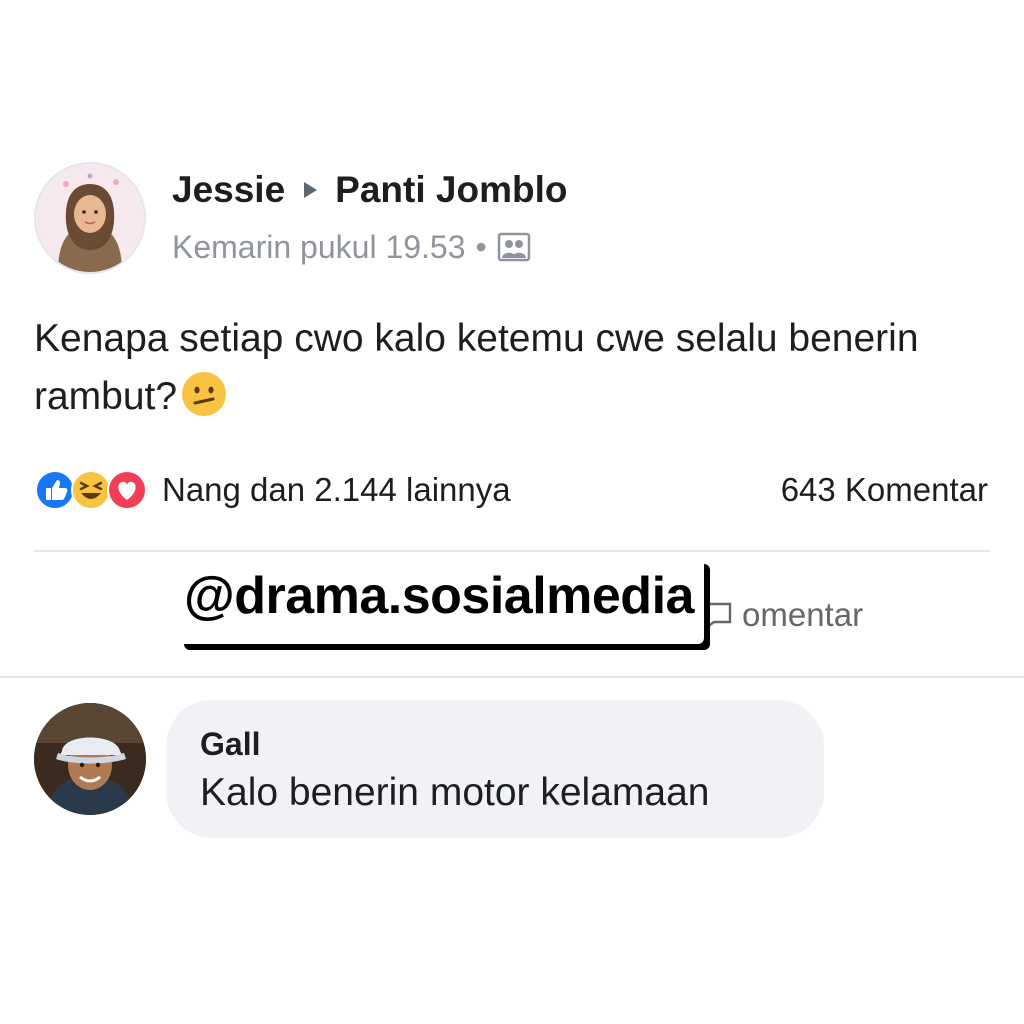  Describe the element at coordinates (451, 190) in the screenshot. I see `post-group-name: Panti Jomblo` at that location.